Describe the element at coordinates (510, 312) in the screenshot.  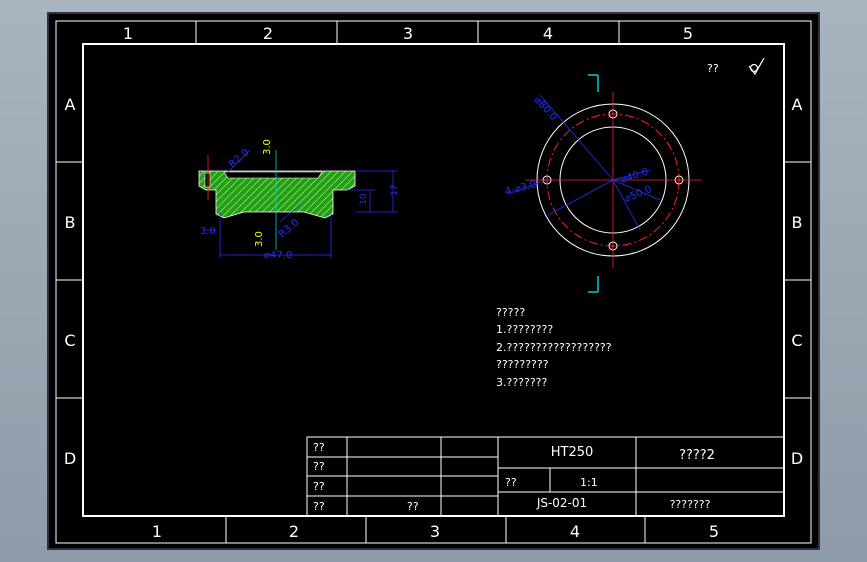
I see `notes-title: ?????` at that location.